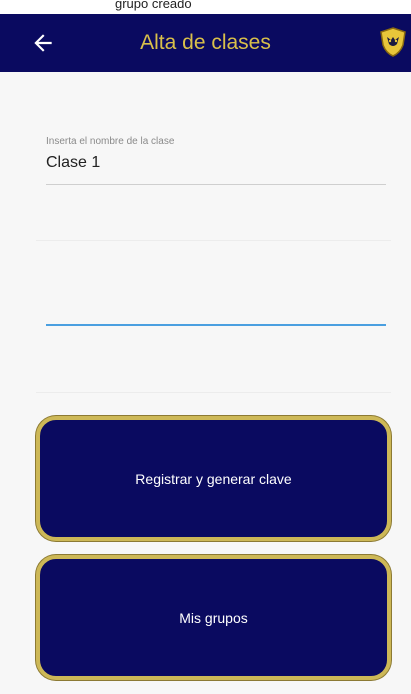  Describe the element at coordinates (216, 325) in the screenshot. I see `second-field-input` at that location.